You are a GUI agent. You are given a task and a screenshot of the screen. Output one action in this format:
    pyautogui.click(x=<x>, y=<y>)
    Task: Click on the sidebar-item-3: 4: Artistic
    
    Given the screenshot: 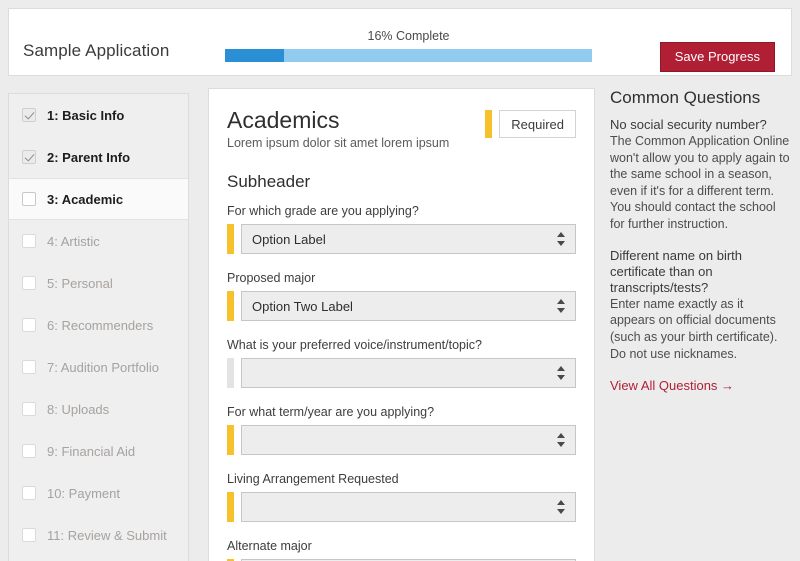 What is the action you would take?
    pyautogui.click(x=98, y=241)
    